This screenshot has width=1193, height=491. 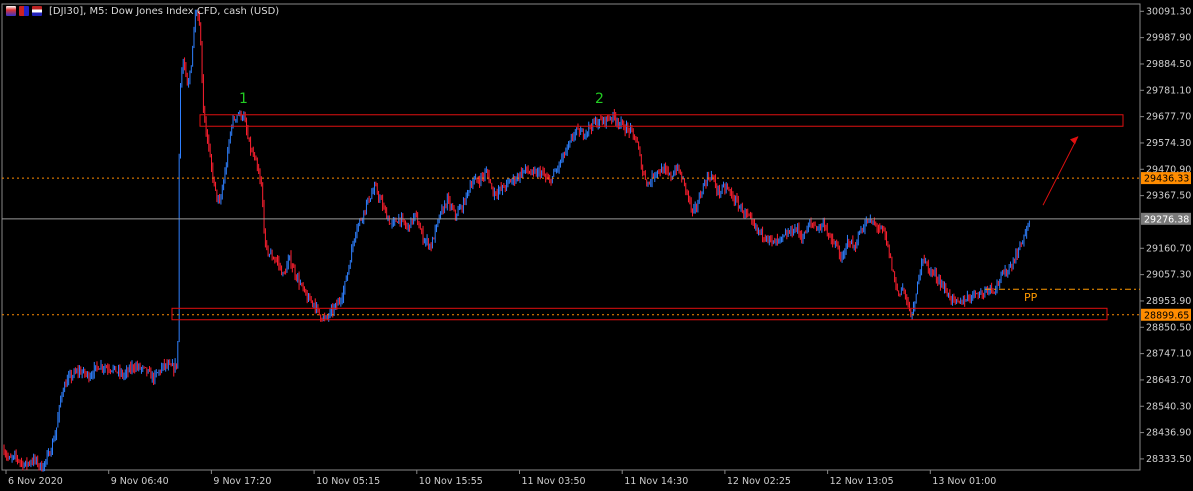 What do you see at coordinates (1168, 90) in the screenshot?
I see `y-tick-label: 29781.10` at bounding box center [1168, 90].